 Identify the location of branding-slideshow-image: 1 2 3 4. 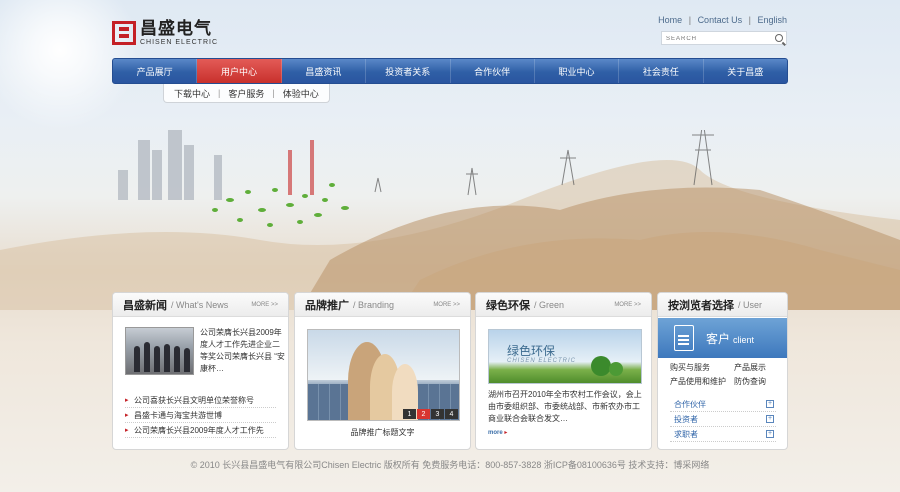
(383, 375).